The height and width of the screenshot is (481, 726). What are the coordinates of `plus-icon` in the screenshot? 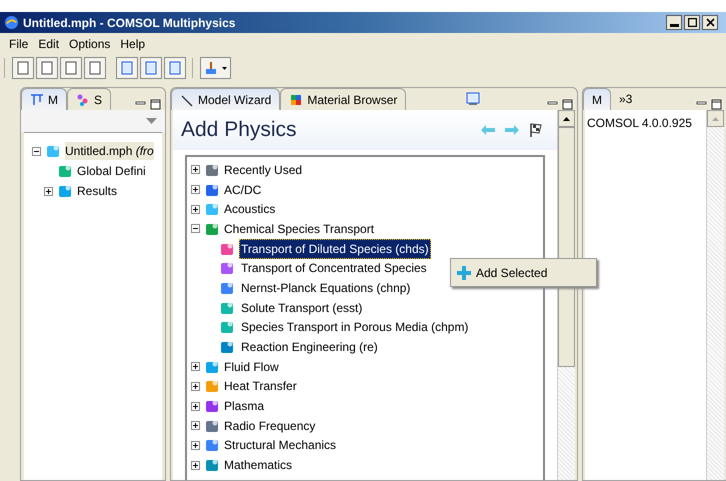 It's located at (464, 273).